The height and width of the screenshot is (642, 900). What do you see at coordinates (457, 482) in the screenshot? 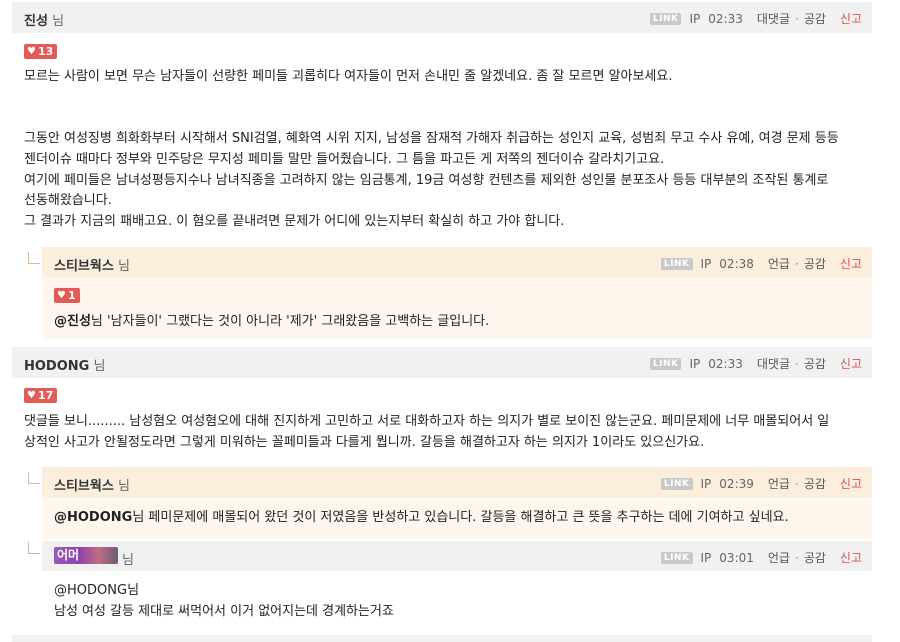
I see `reply-header: 스티브웍스 님 LINK IP 02:39 언급 · 공감 신고` at bounding box center [457, 482].